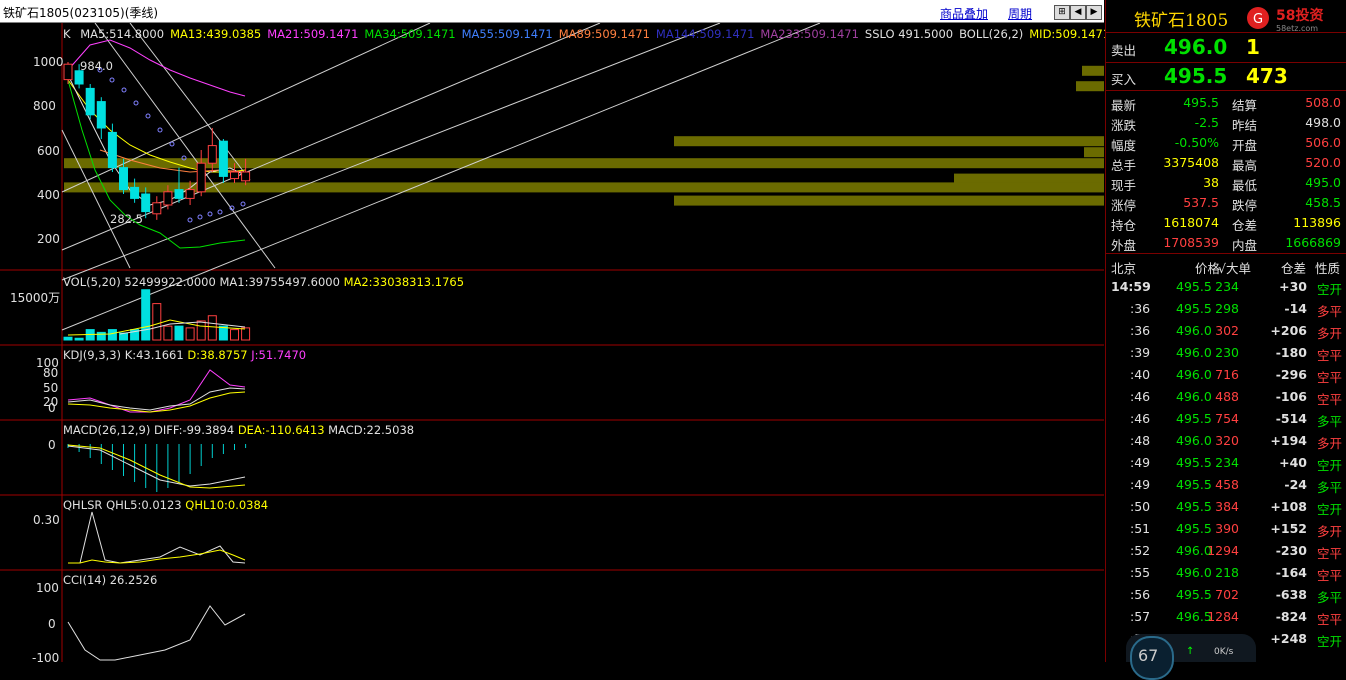  What do you see at coordinates (1234, 268) in the screenshot?
I see `th-volume: √大单` at bounding box center [1234, 268].